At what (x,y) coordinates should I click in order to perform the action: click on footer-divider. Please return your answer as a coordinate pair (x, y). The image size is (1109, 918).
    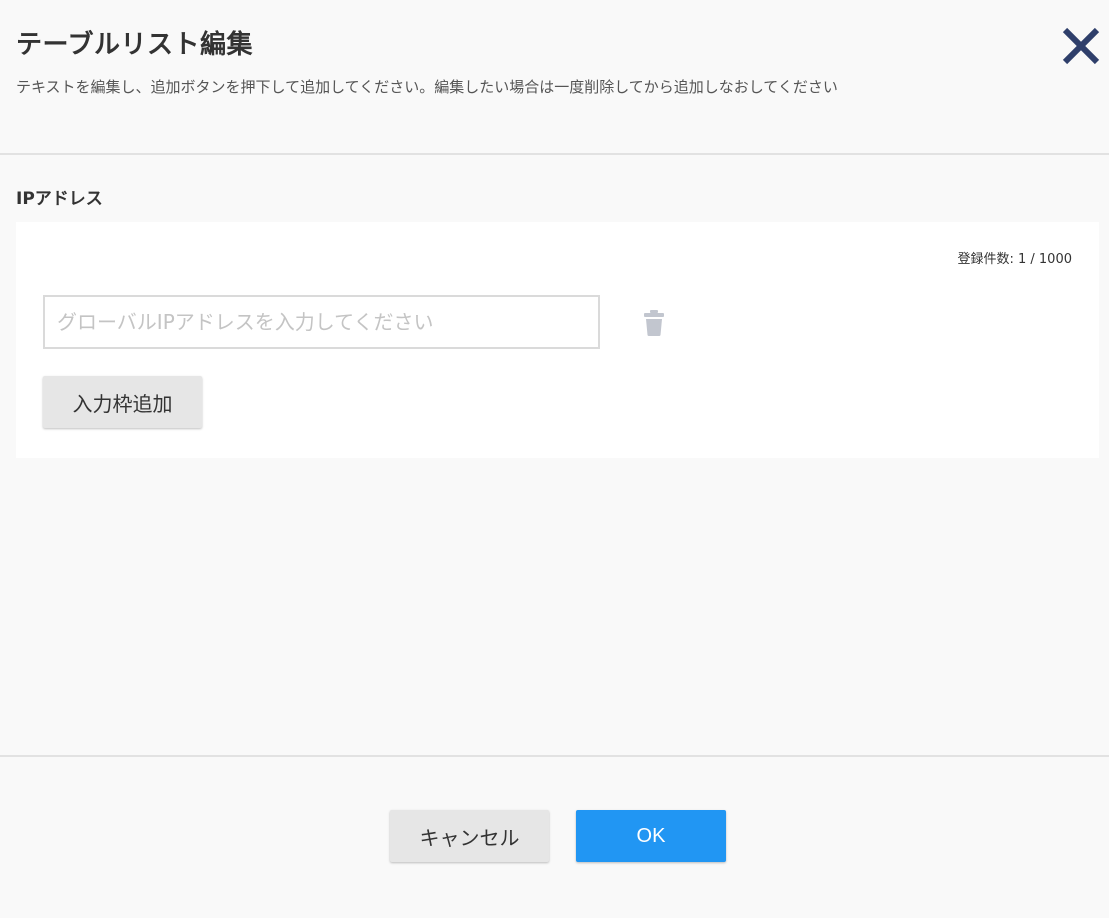
    Looking at the image, I should click on (554, 756).